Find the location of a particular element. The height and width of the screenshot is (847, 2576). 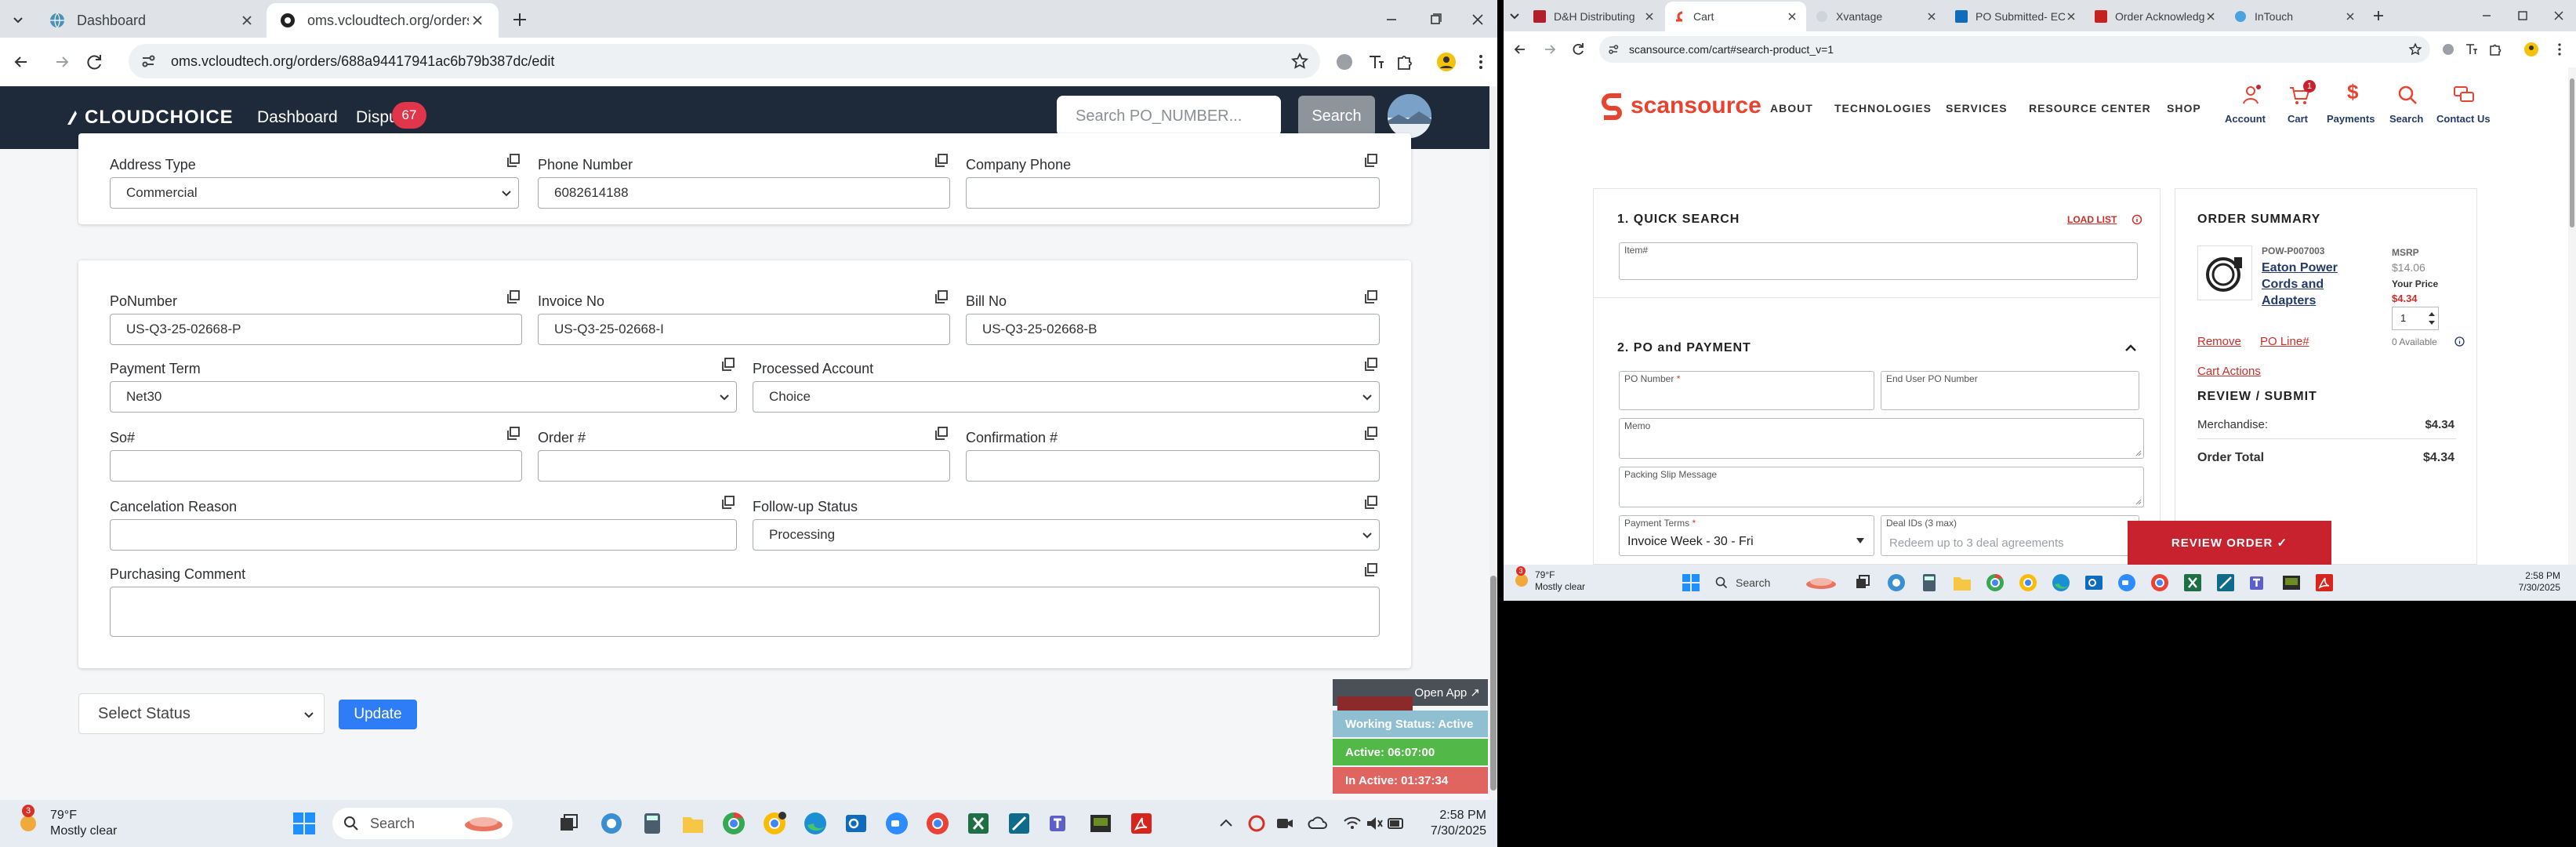

meet-now-icon is located at coordinates (1285, 823).